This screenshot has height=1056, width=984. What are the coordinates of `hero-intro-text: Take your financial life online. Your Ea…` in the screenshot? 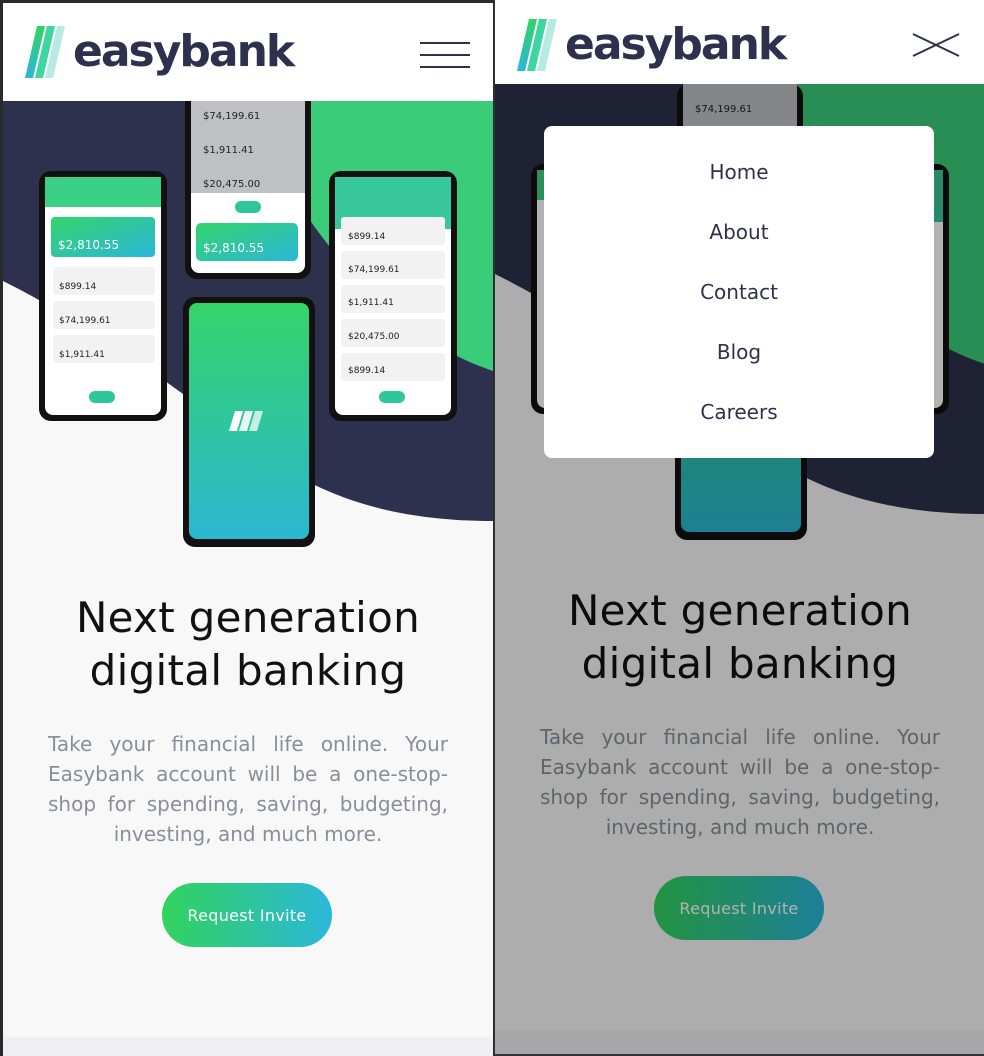 It's located at (248, 789).